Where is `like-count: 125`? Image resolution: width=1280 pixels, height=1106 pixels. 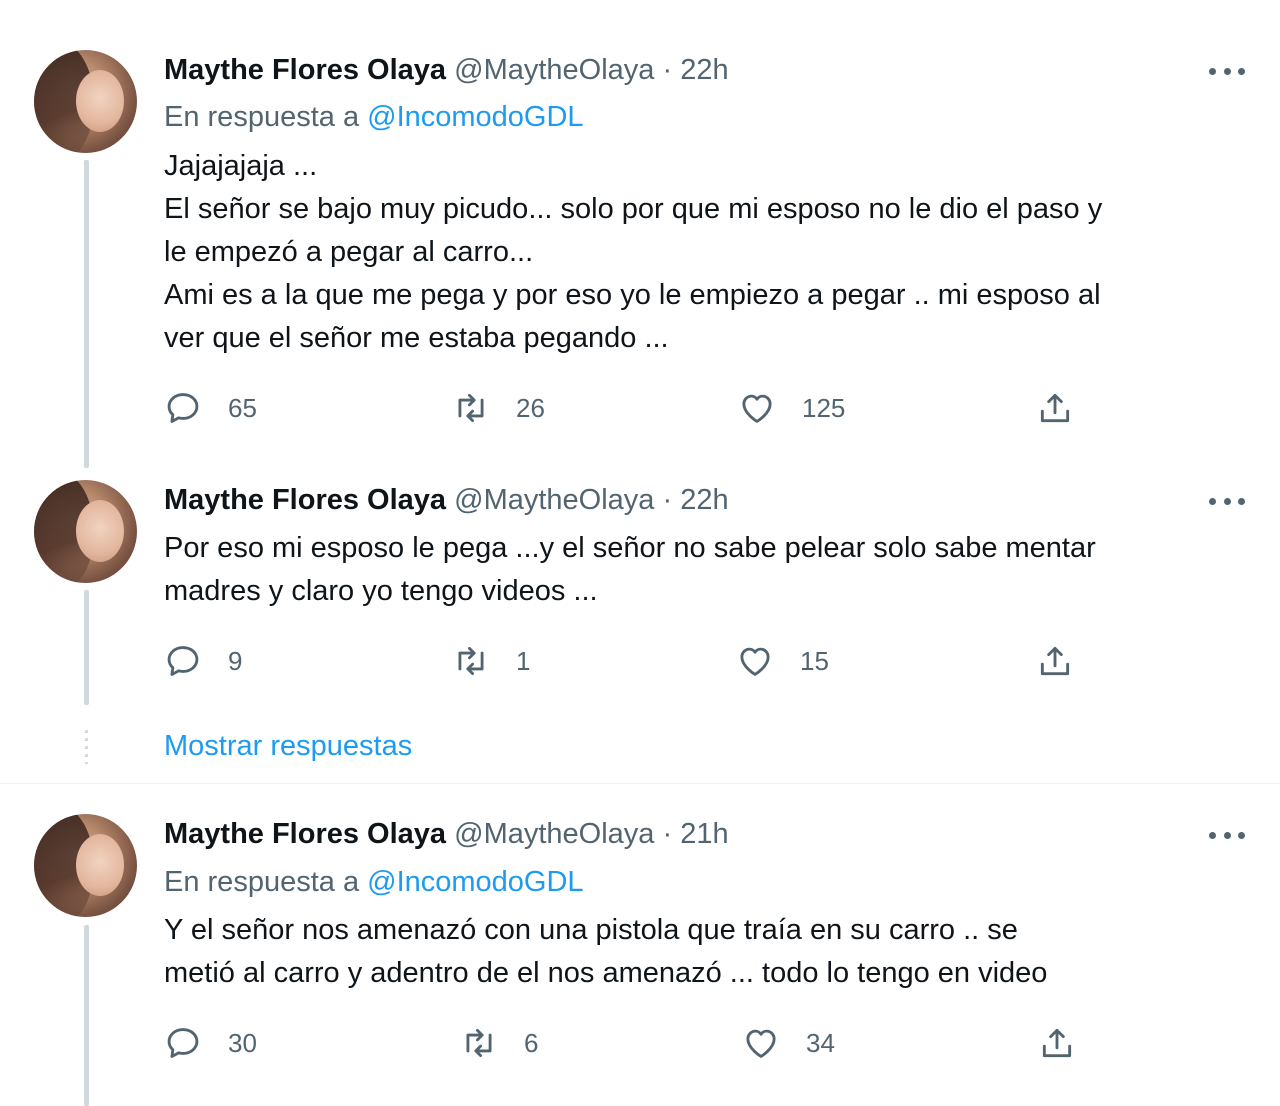
like-count: 125 is located at coordinates (824, 408).